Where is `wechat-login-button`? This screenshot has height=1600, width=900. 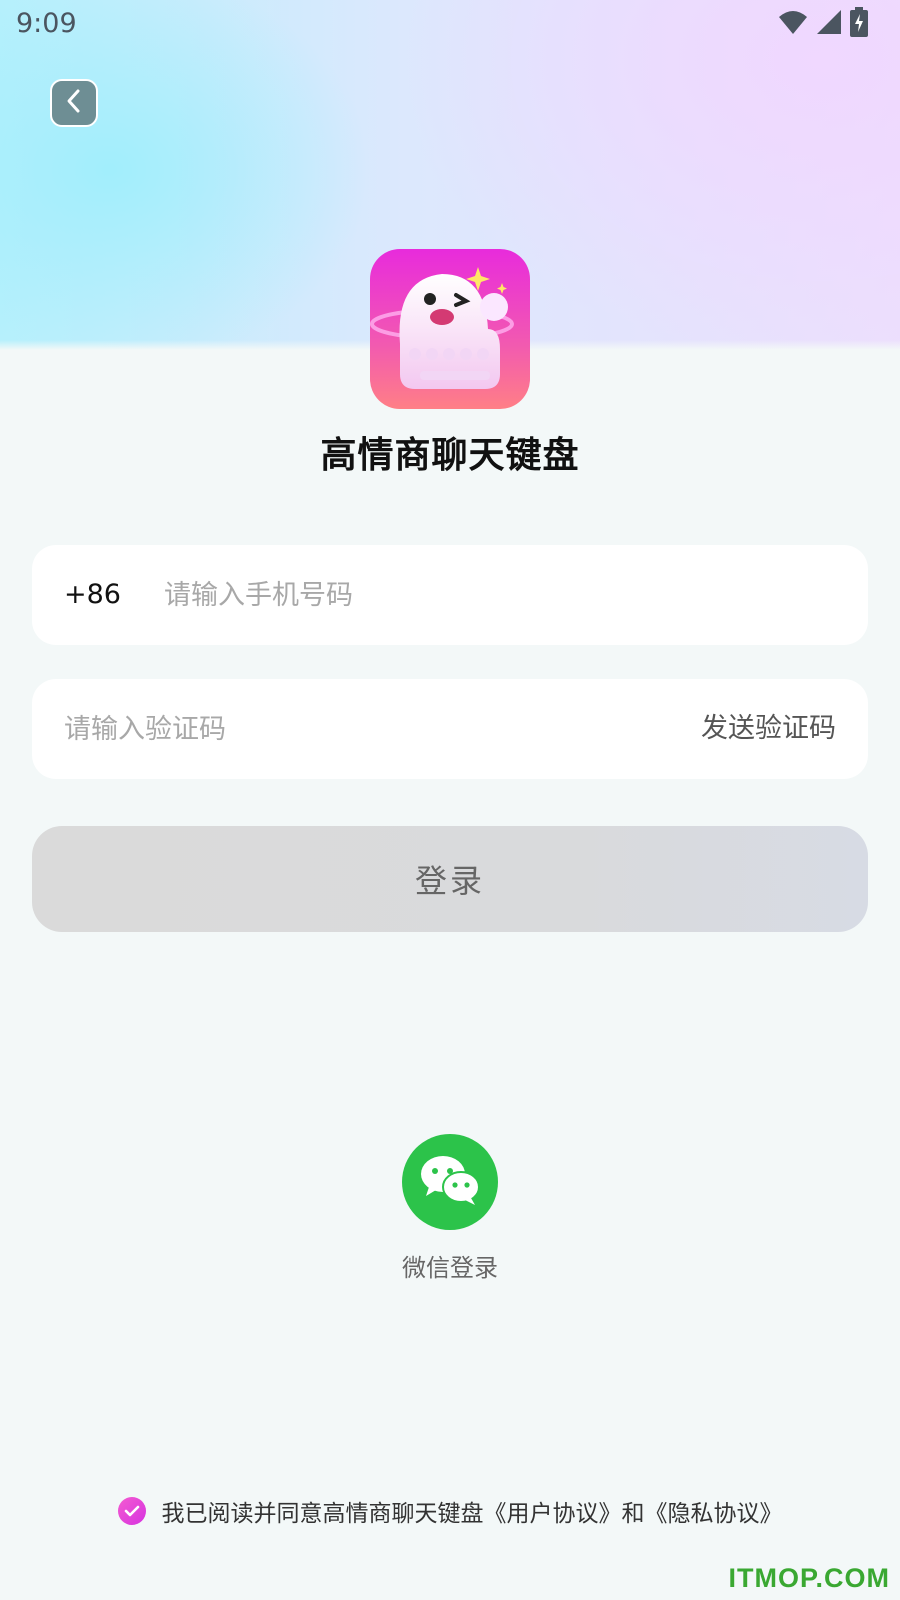
wechat-login-button is located at coordinates (450, 1182).